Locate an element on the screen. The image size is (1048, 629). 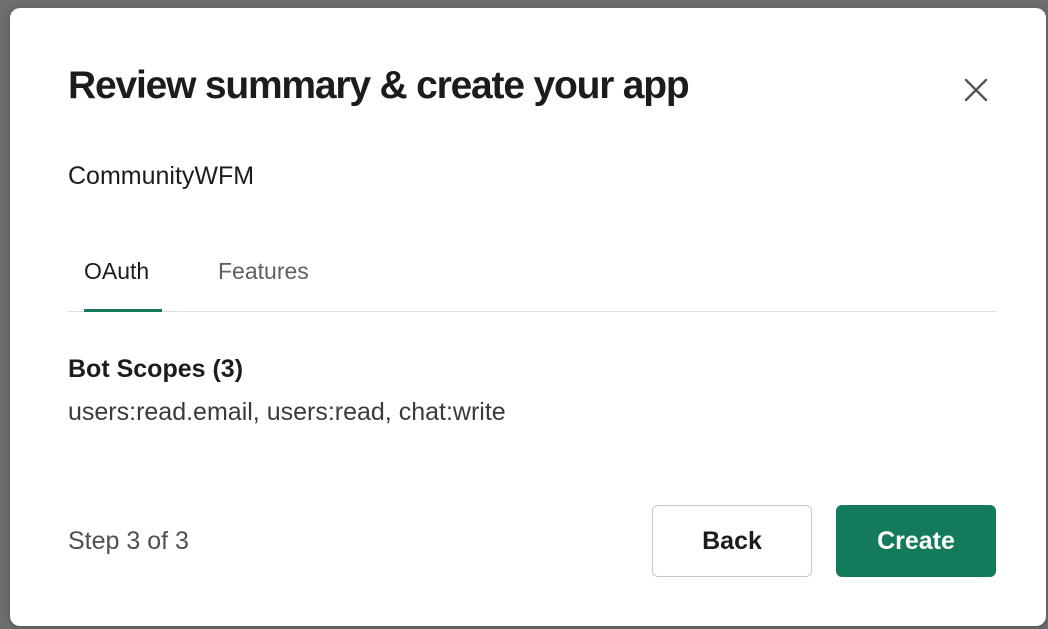
create-button: Create is located at coordinates (916, 541).